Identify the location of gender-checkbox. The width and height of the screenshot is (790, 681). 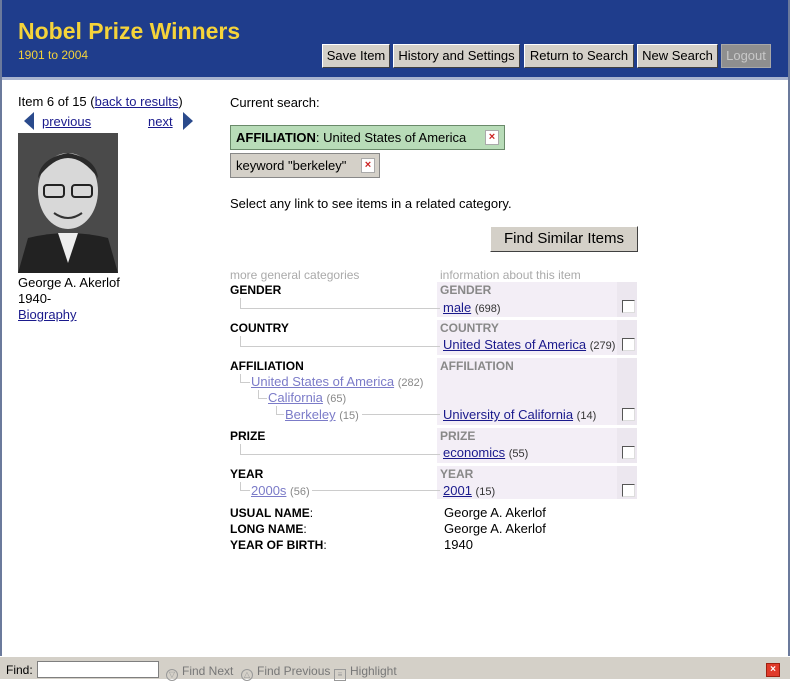
(628, 306).